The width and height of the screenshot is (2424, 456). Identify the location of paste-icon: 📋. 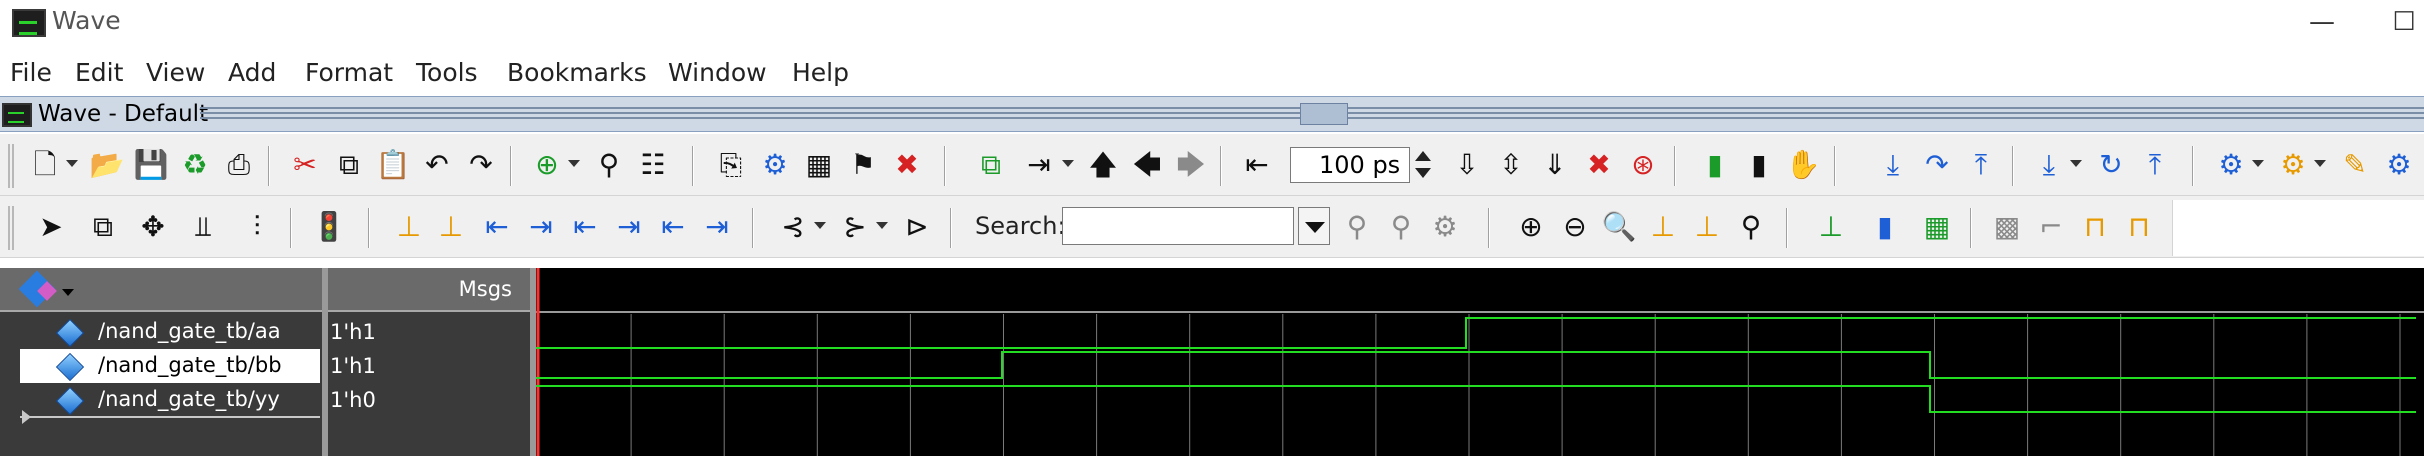
(393, 165).